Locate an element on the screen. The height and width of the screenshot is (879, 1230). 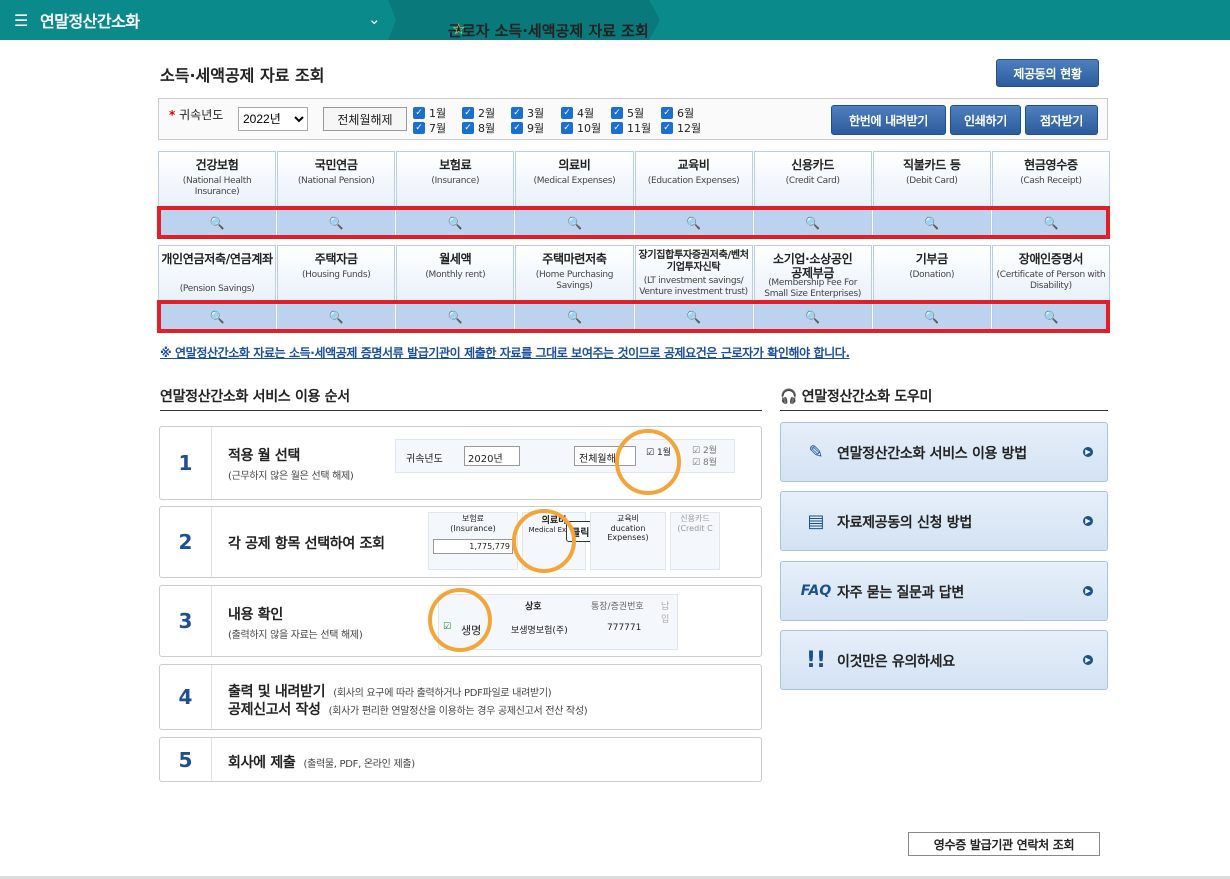
step-5: 5 회사에 제출 (출력물, PDF, 온라인 제출) is located at coordinates (460, 759).